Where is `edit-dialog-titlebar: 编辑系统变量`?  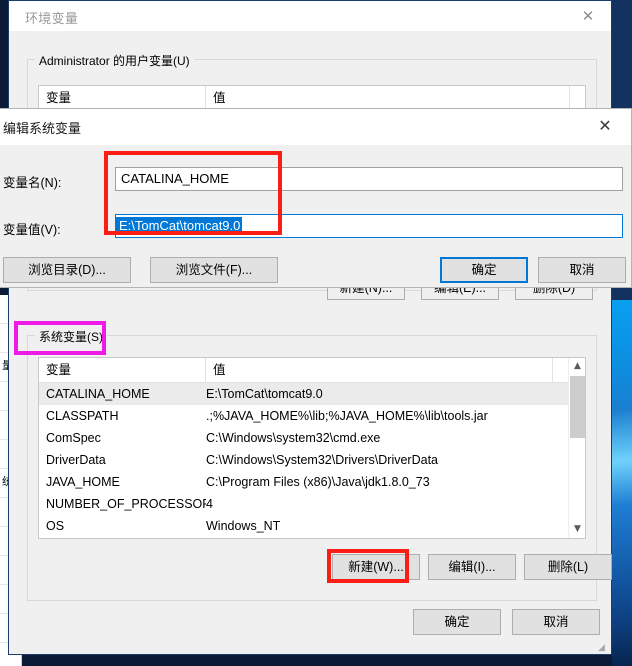 edit-dialog-titlebar: 编辑系统变量 is located at coordinates (315, 127).